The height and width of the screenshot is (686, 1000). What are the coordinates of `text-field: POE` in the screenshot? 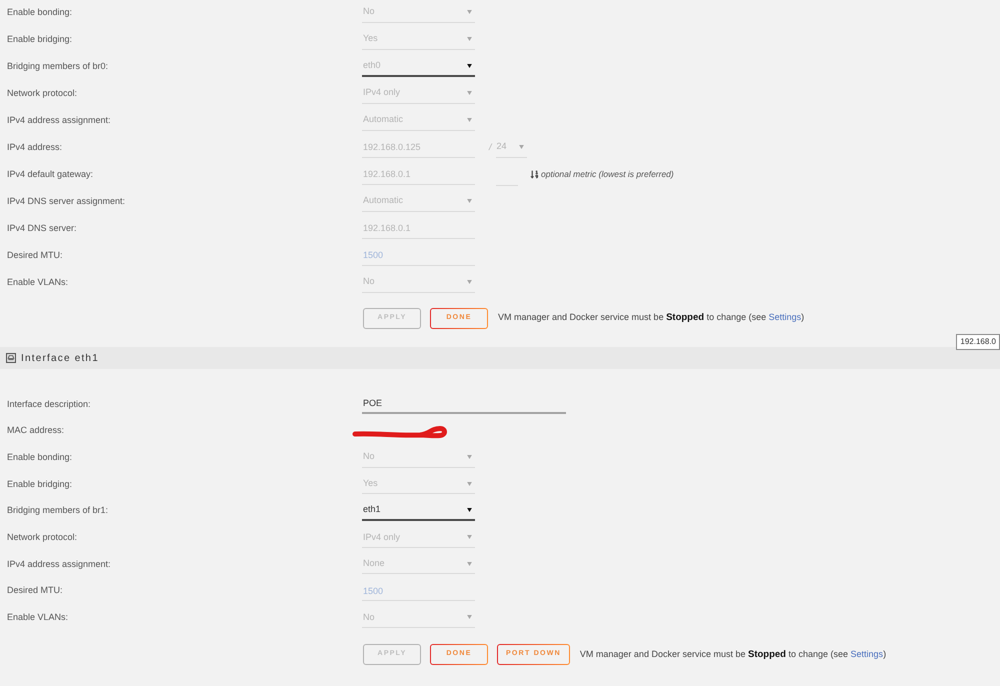 It's located at (464, 404).